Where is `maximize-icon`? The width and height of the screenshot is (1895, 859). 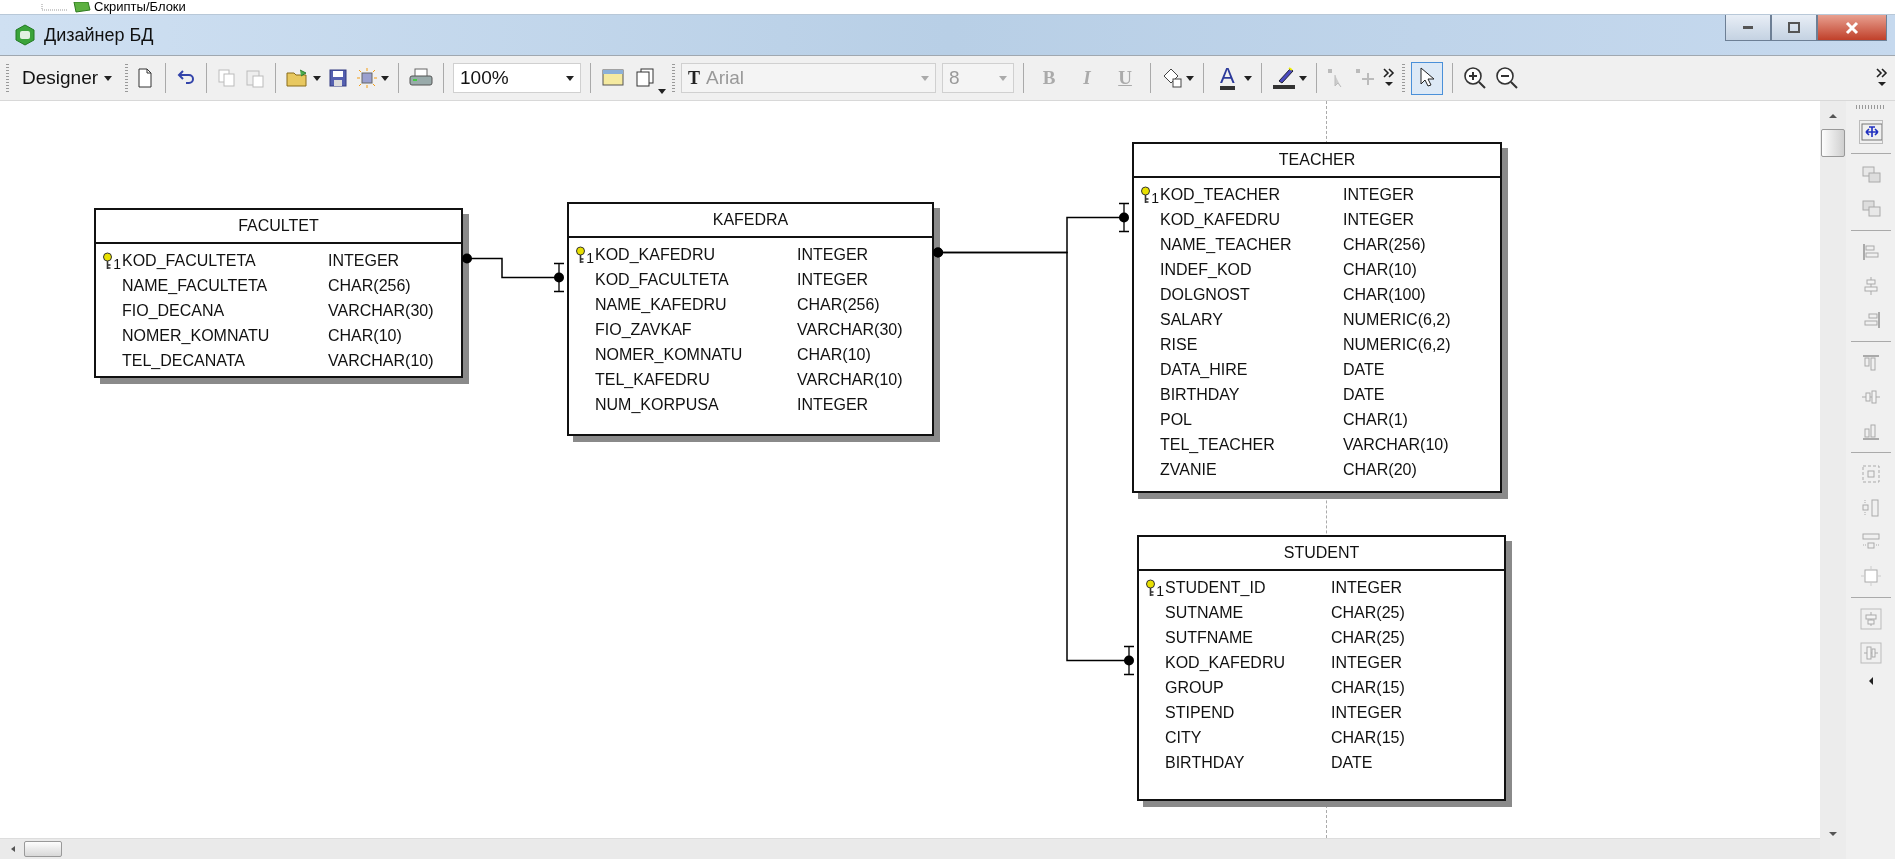 maximize-icon is located at coordinates (1794, 27).